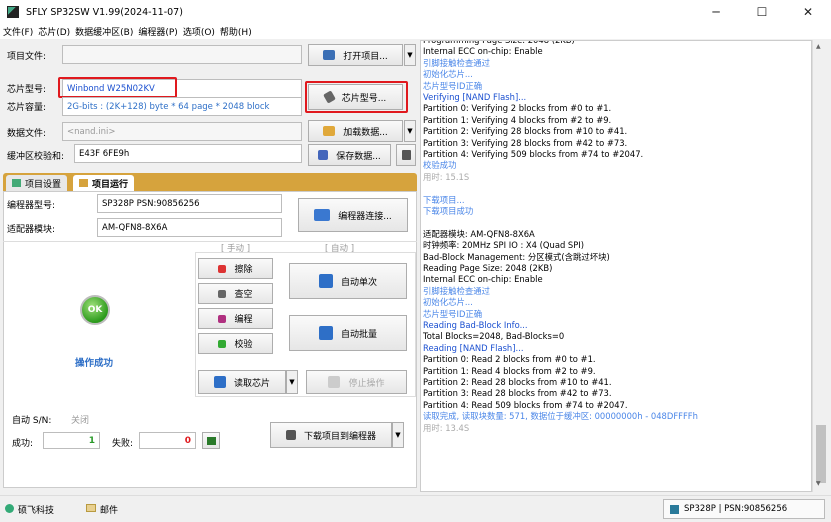  Describe the element at coordinates (243, 320) in the screenshot. I see `program-label: 编程` at that location.